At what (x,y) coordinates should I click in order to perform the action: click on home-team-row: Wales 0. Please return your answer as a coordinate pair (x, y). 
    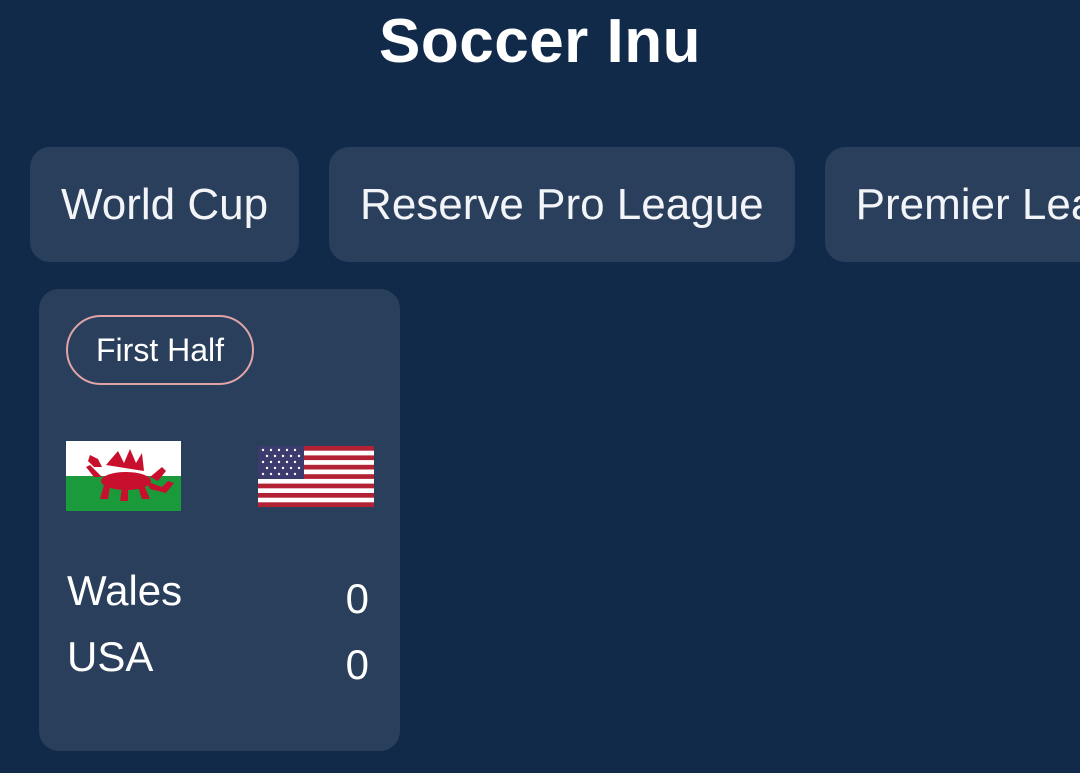
    Looking at the image, I should click on (218, 592).